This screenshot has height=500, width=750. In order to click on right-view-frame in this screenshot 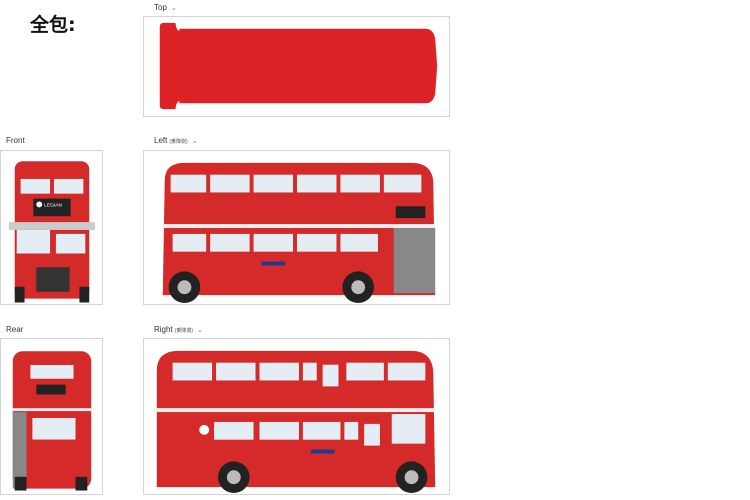, I will do `click(296, 416)`.